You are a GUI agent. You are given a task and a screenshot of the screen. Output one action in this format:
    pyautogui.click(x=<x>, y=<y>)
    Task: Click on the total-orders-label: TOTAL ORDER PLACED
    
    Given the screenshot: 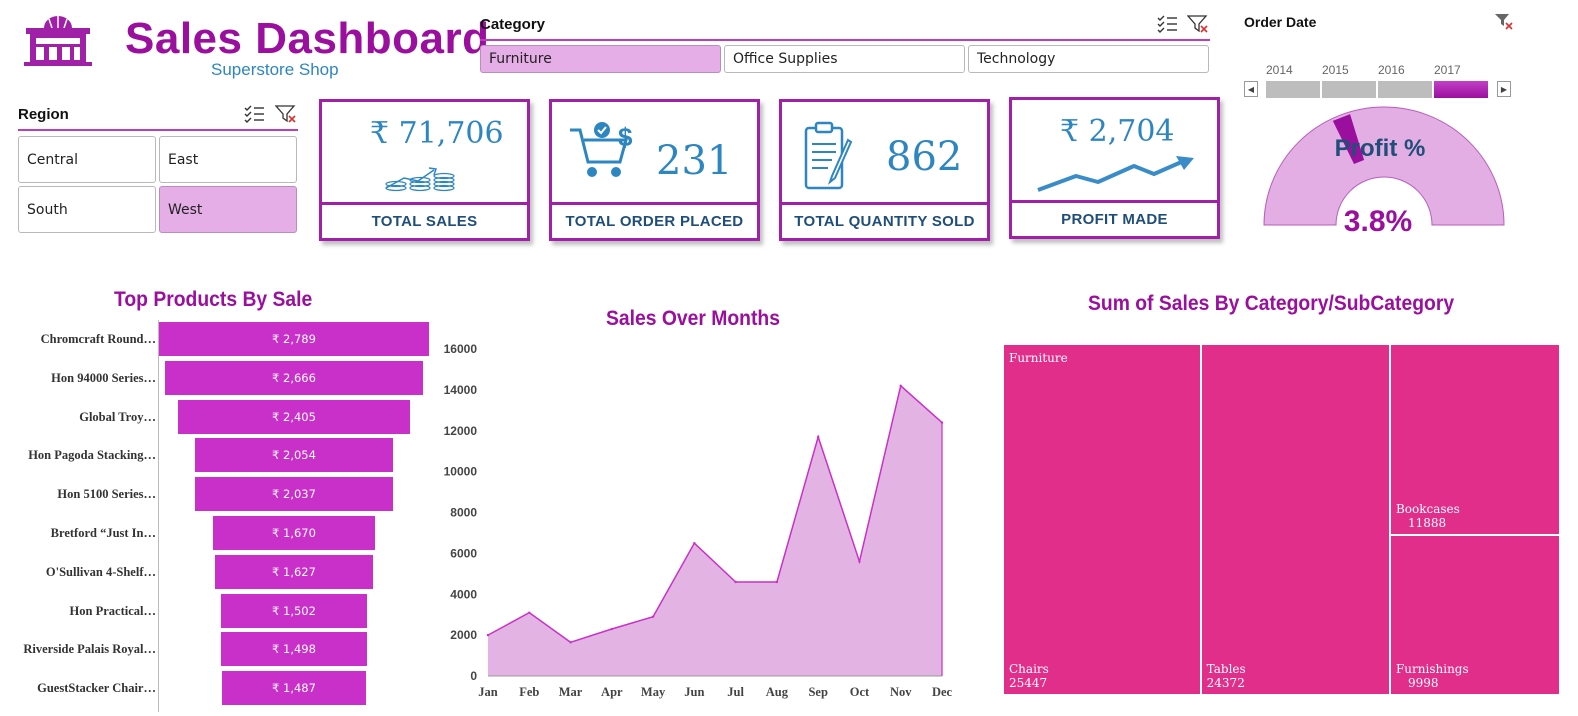 What is the action you would take?
    pyautogui.click(x=654, y=220)
    